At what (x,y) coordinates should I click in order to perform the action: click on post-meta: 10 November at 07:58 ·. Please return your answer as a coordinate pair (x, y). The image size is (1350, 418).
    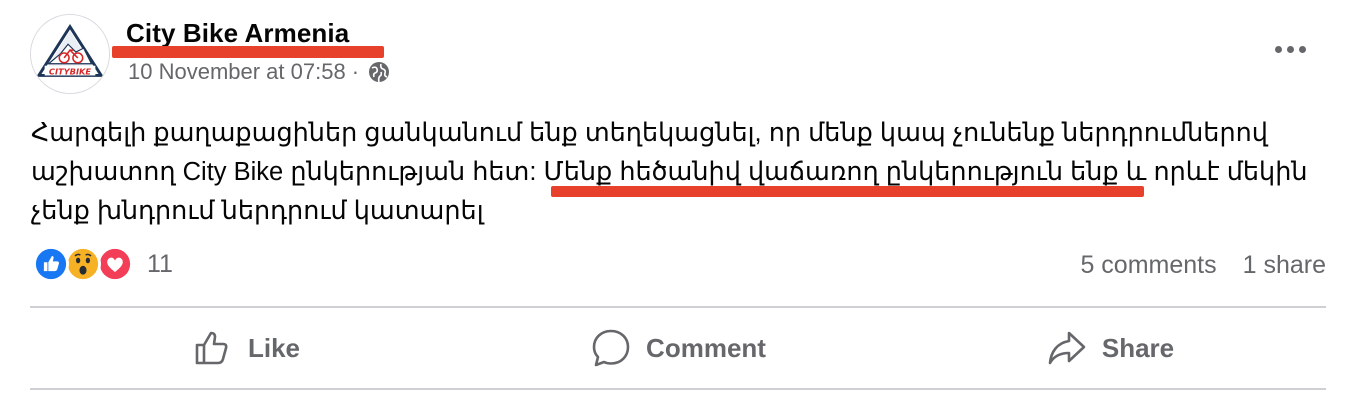
    Looking at the image, I should click on (259, 72).